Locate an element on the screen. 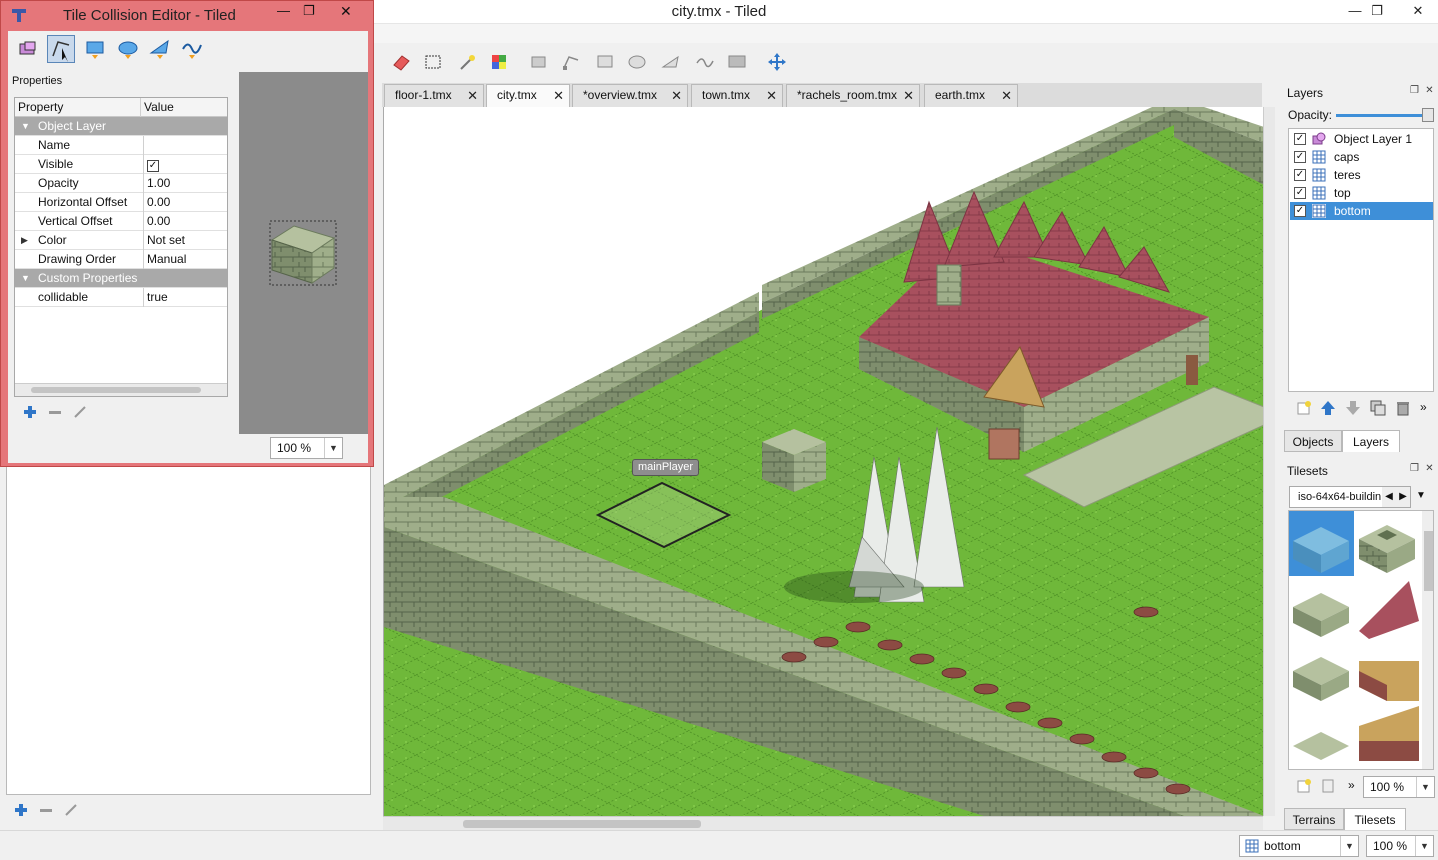  property-group-custom-properties: ▼ Custom Properties is located at coordinates (121, 278).